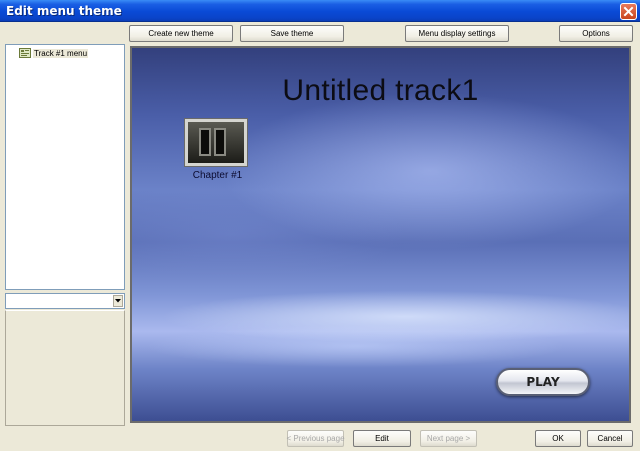 The height and width of the screenshot is (451, 640). Describe the element at coordinates (65, 301) in the screenshot. I see `menu-select-combo` at that location.